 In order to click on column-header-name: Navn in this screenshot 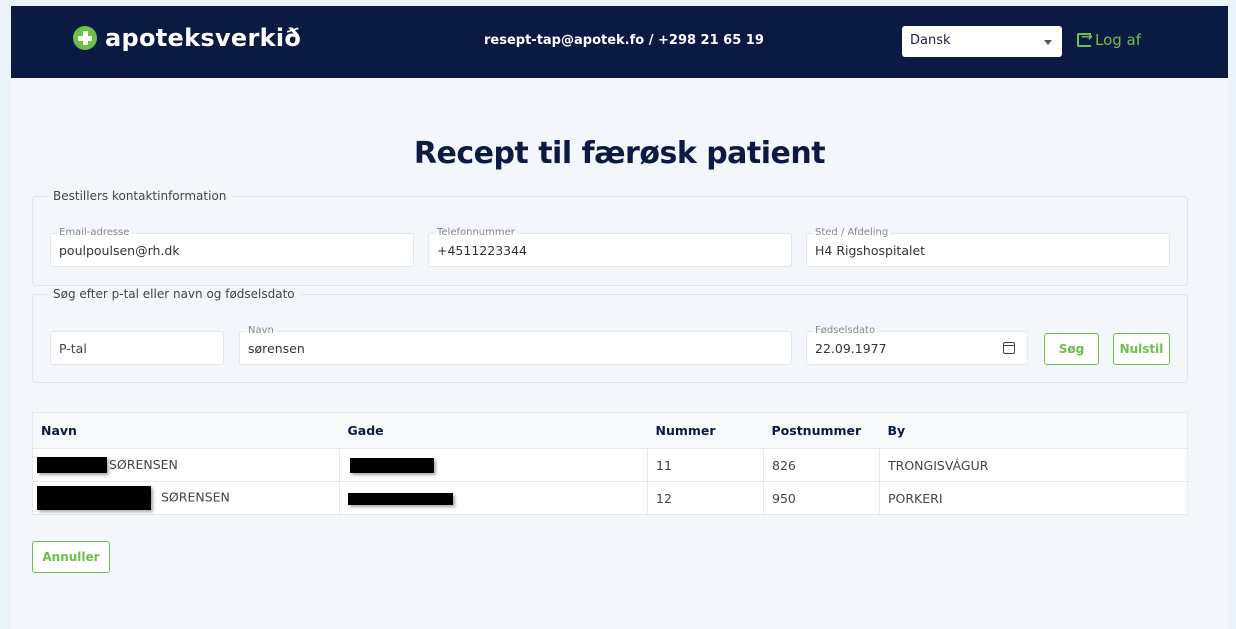, I will do `click(59, 430)`.